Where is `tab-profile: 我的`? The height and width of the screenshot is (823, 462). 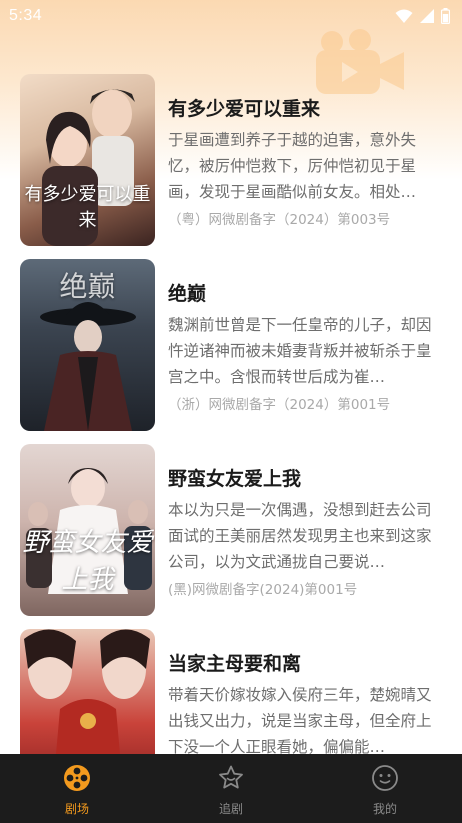
tab-profile: 我的 is located at coordinates (385, 788).